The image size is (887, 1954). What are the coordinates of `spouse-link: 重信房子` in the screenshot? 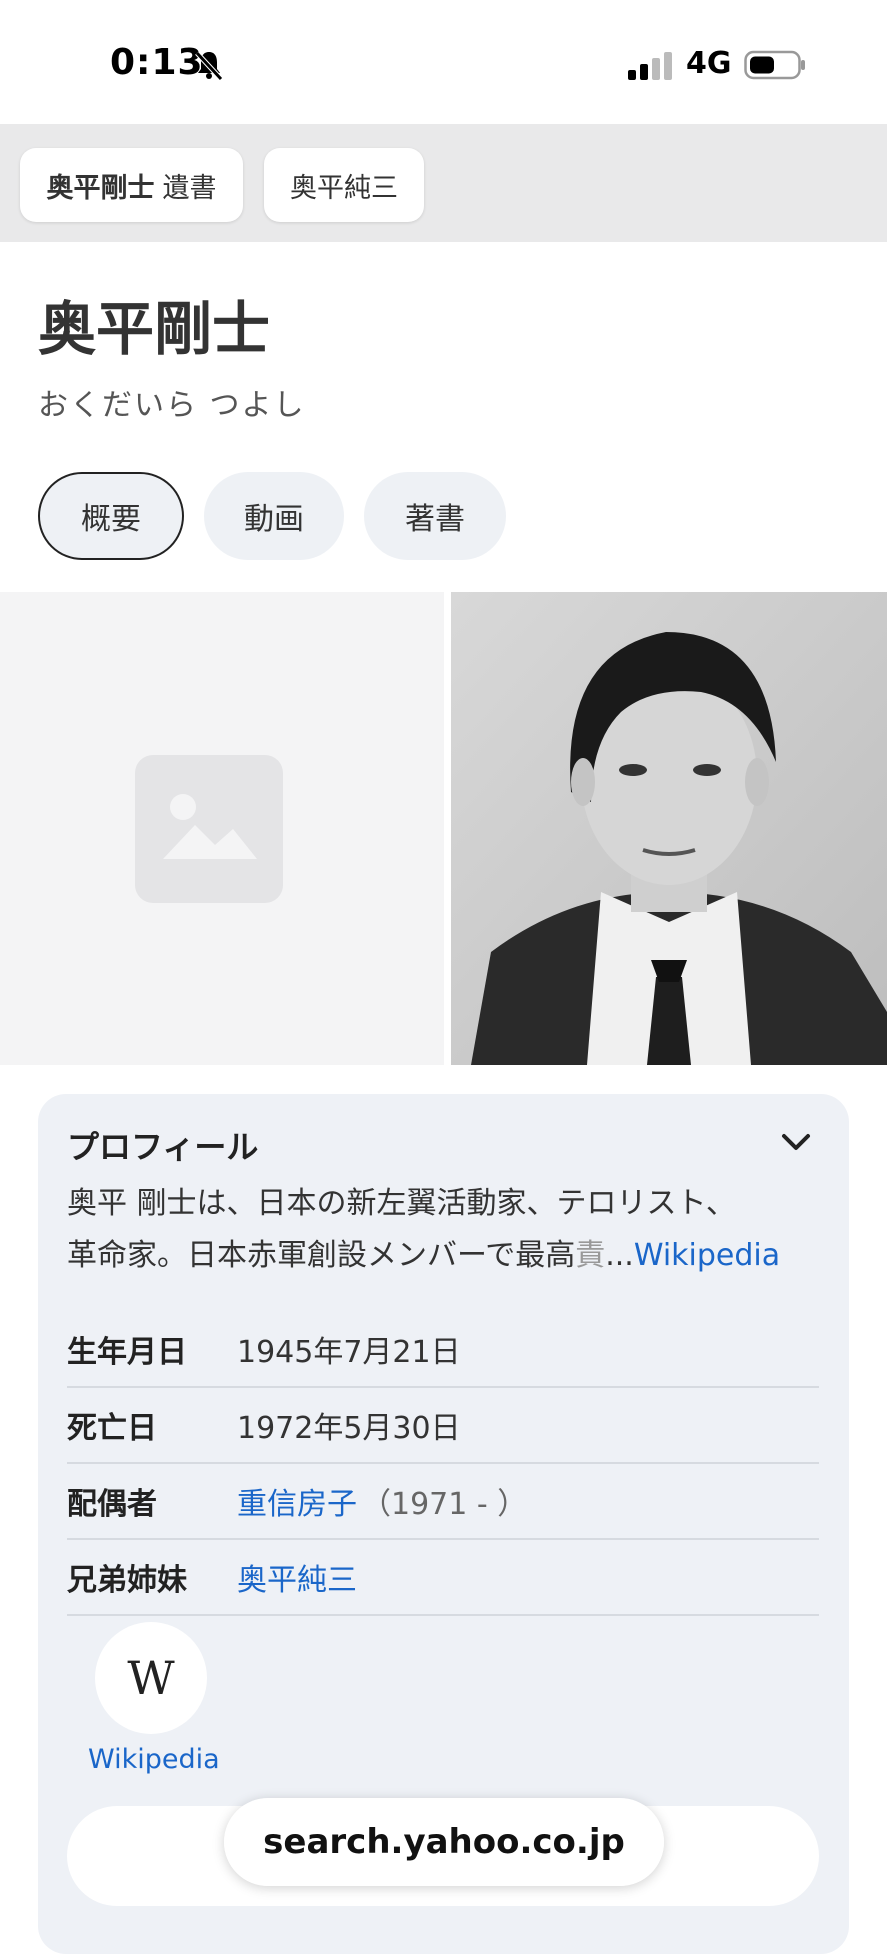 It's located at (297, 1501).